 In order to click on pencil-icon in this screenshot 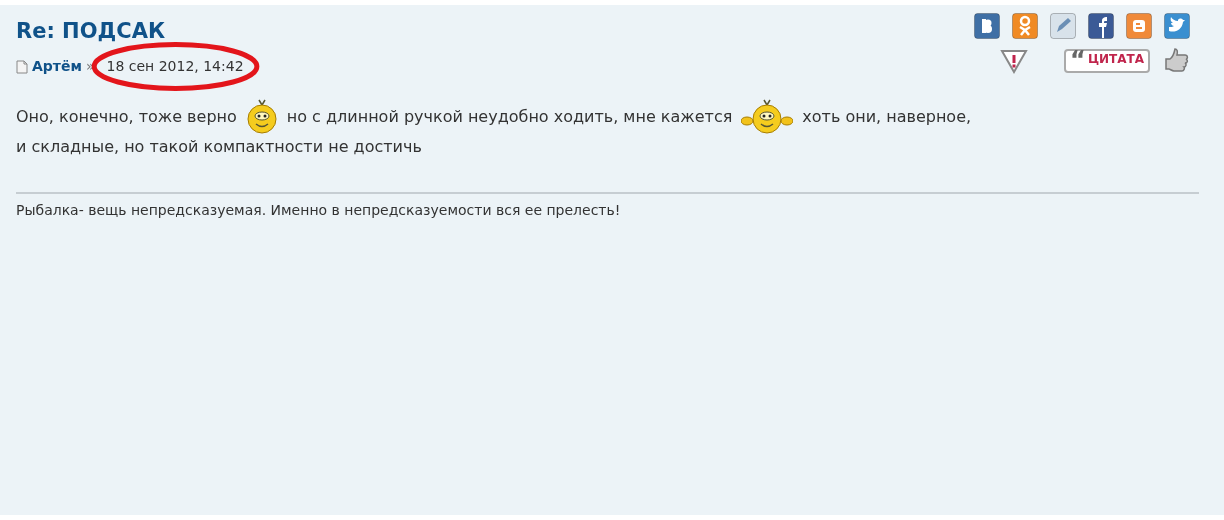, I will do `click(1063, 26)`.